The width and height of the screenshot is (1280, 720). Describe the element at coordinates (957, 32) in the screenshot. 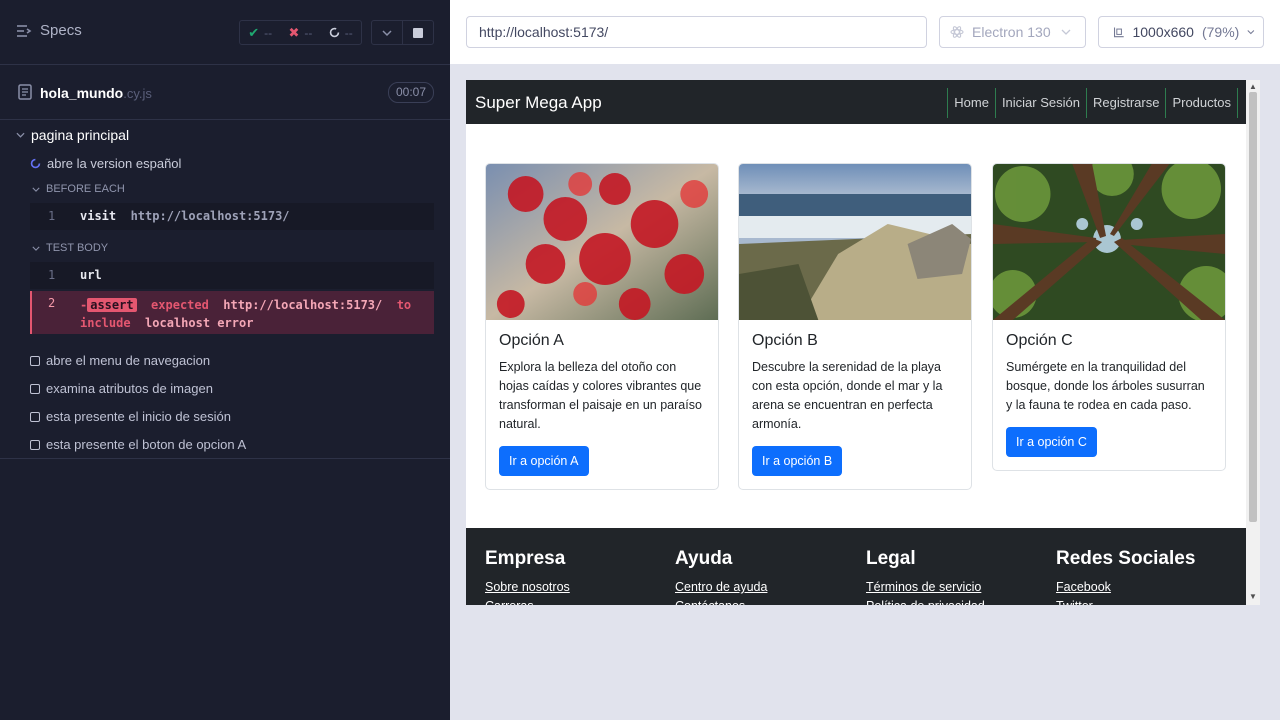

I see `electron-icon` at that location.